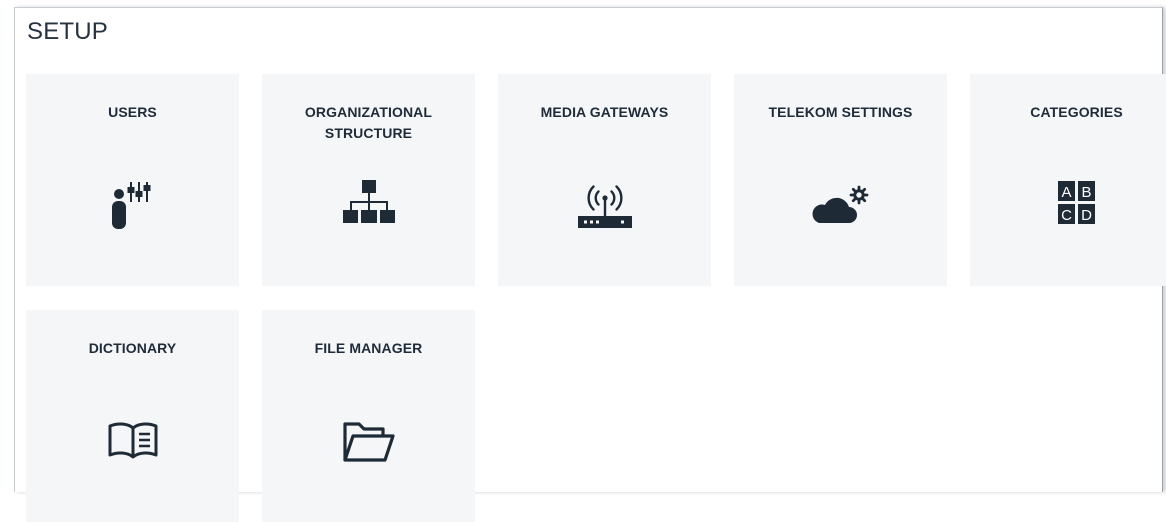  Describe the element at coordinates (132, 348) in the screenshot. I see `tile-label: DICTIONARY` at that location.